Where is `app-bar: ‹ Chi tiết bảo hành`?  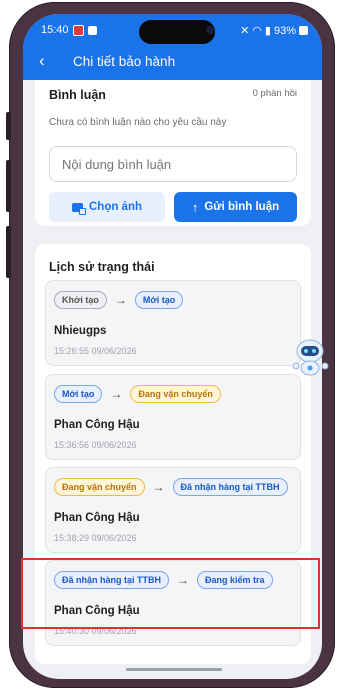
app-bar: ‹ Chi tiết bảo hành is located at coordinates (172, 62).